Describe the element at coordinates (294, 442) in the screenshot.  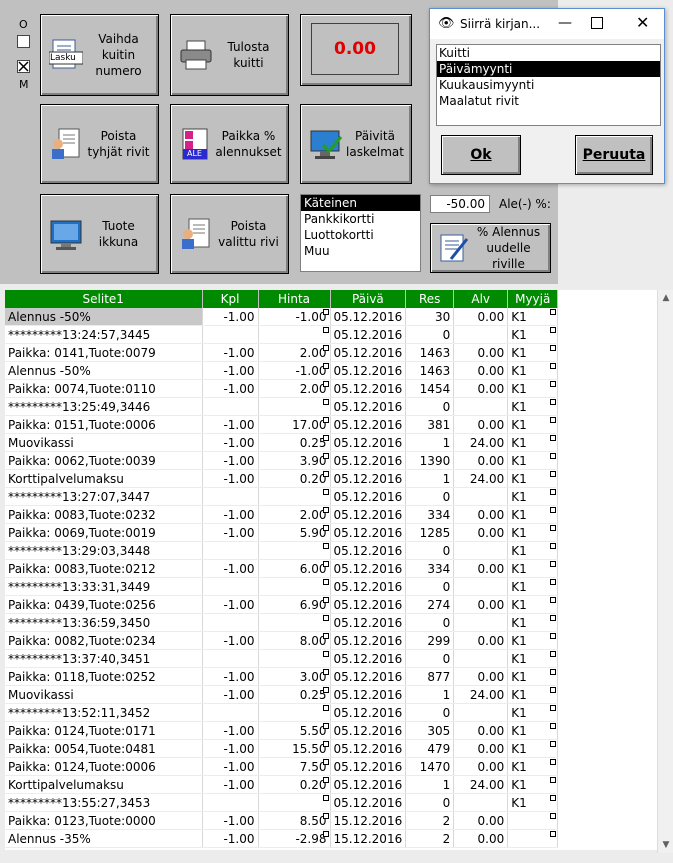
I see `cell-hinta: 0.25` at that location.